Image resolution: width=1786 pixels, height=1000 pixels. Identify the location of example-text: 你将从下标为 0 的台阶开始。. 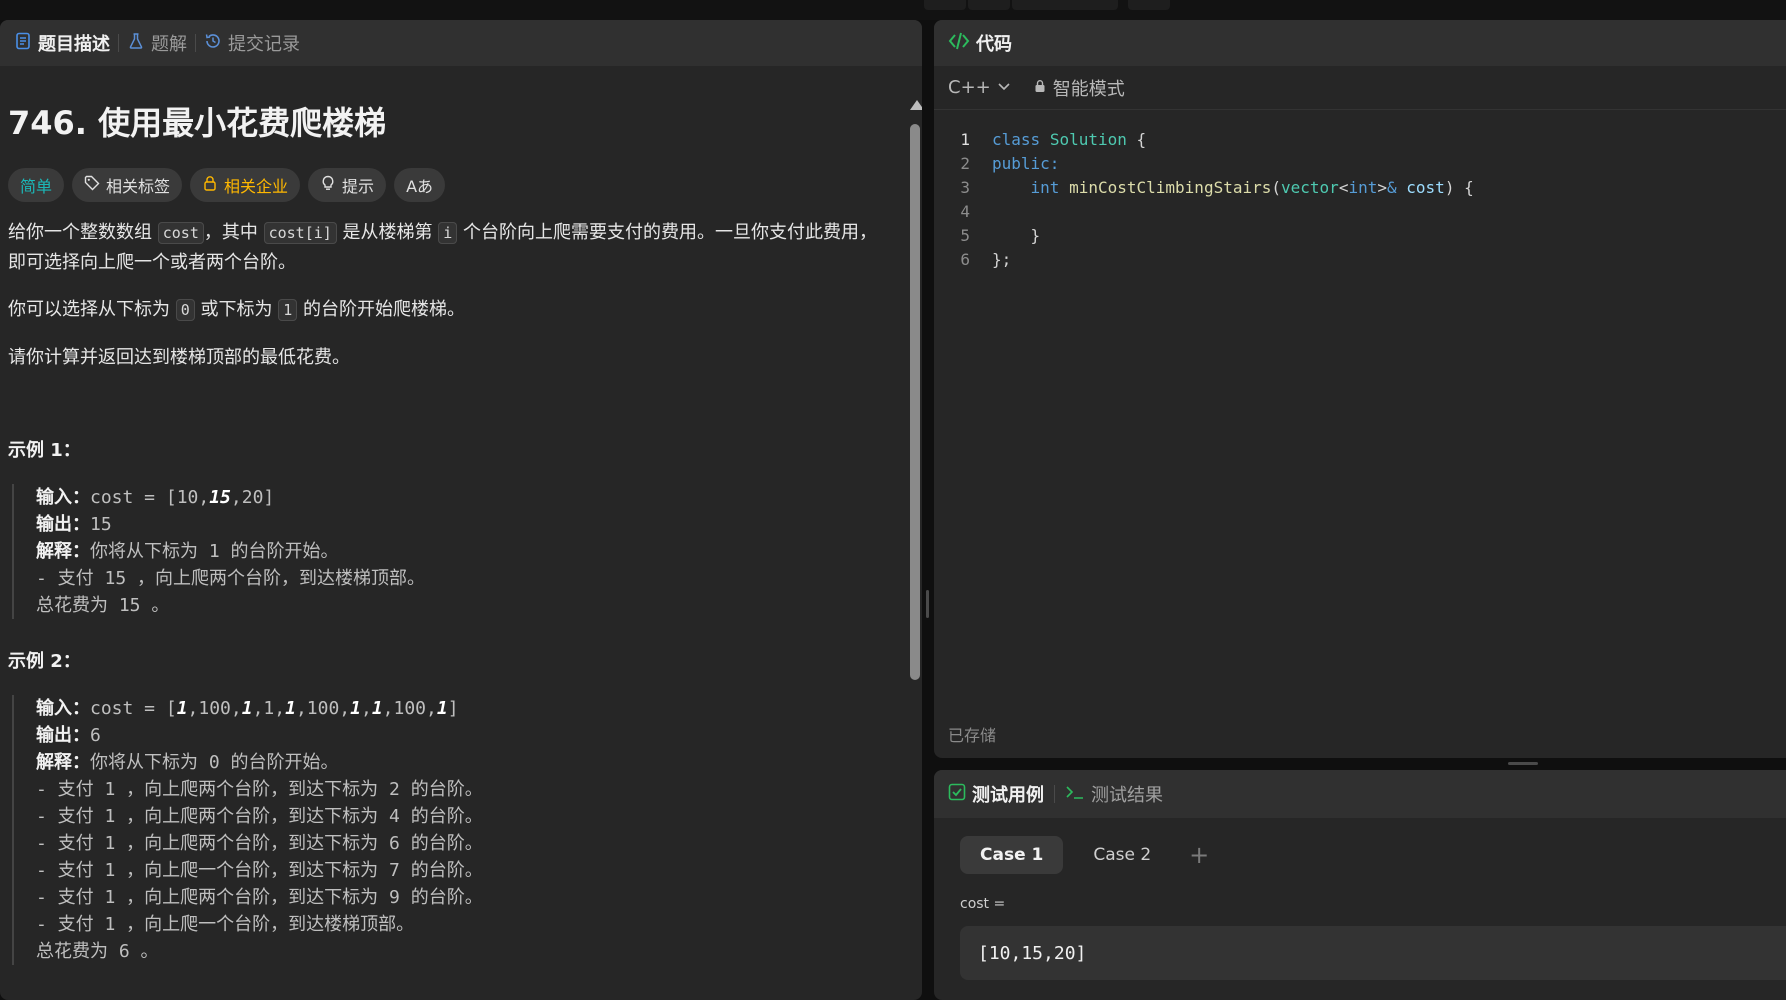
(214, 762).